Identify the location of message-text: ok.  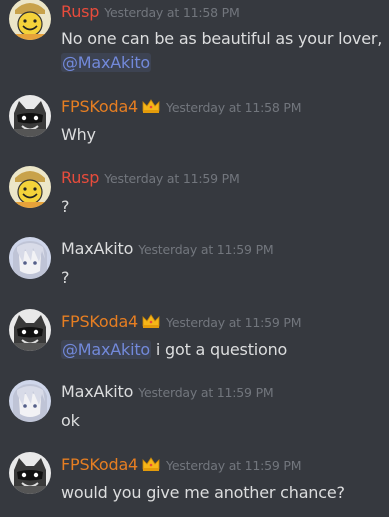
(70, 420).